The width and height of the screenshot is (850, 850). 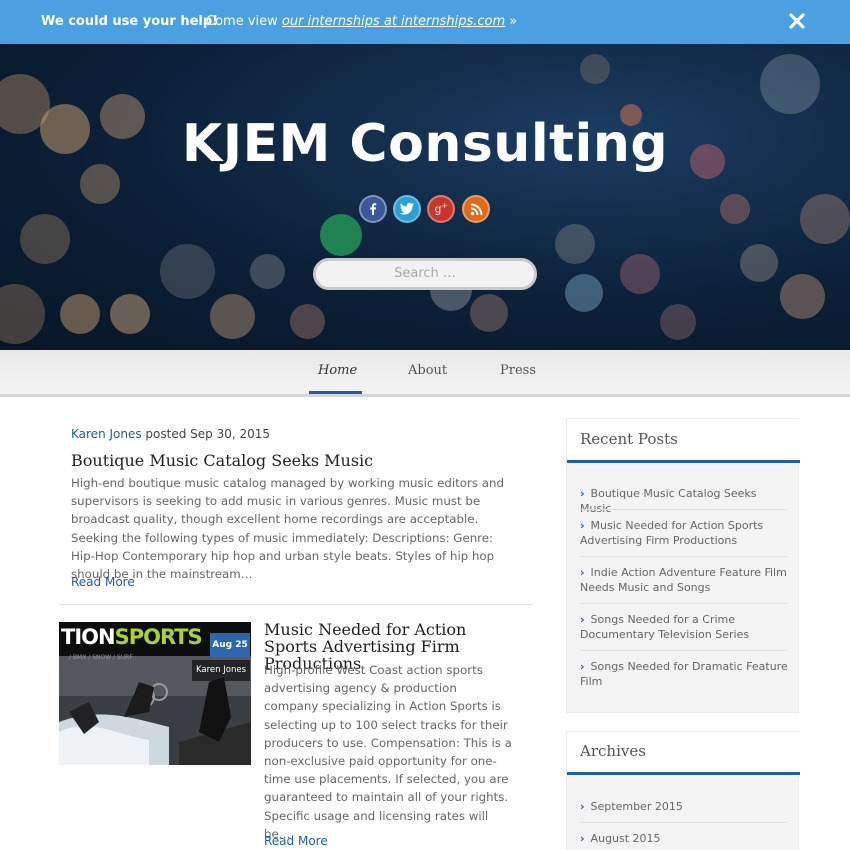 I want to click on nav-active-indicator, so click(x=335, y=392).